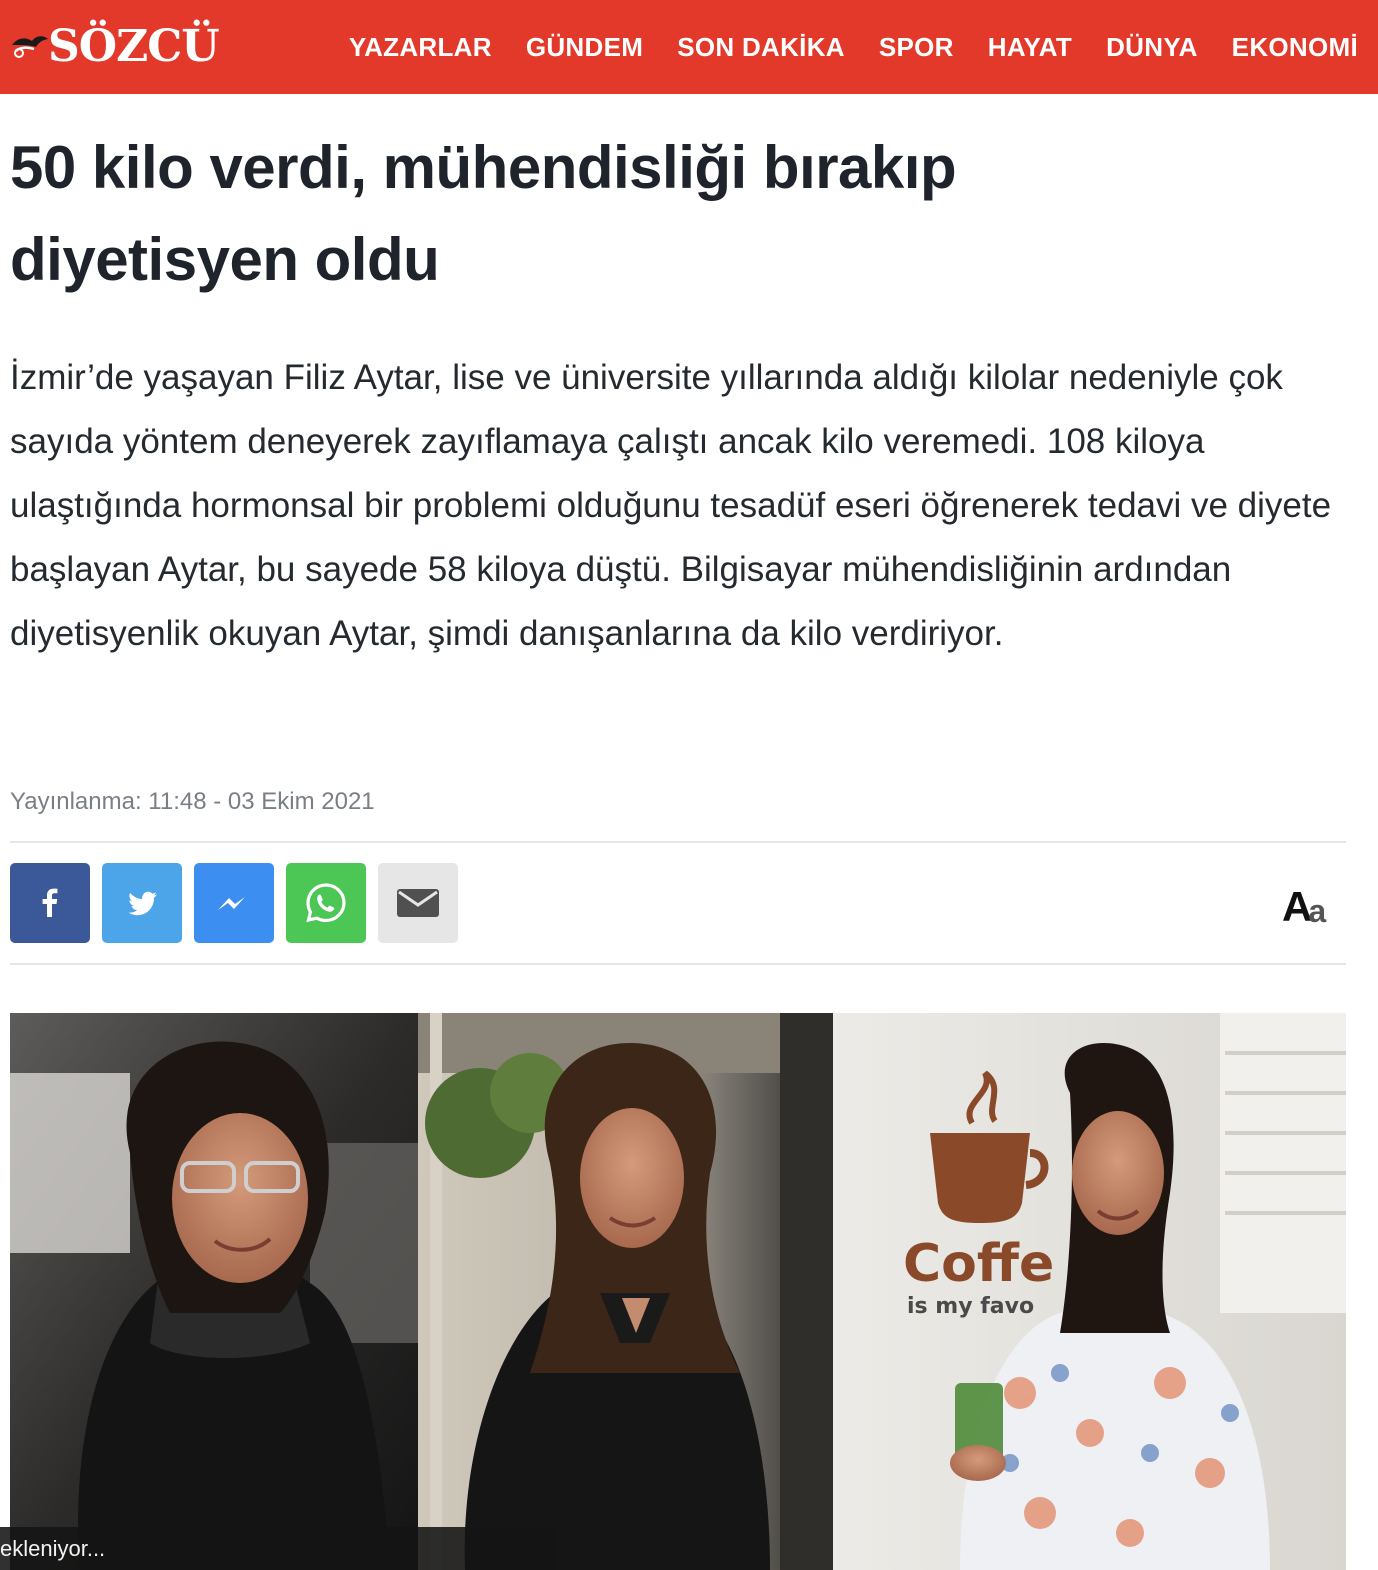 The image size is (1378, 1570). I want to click on messenger-icon, so click(231, 903).